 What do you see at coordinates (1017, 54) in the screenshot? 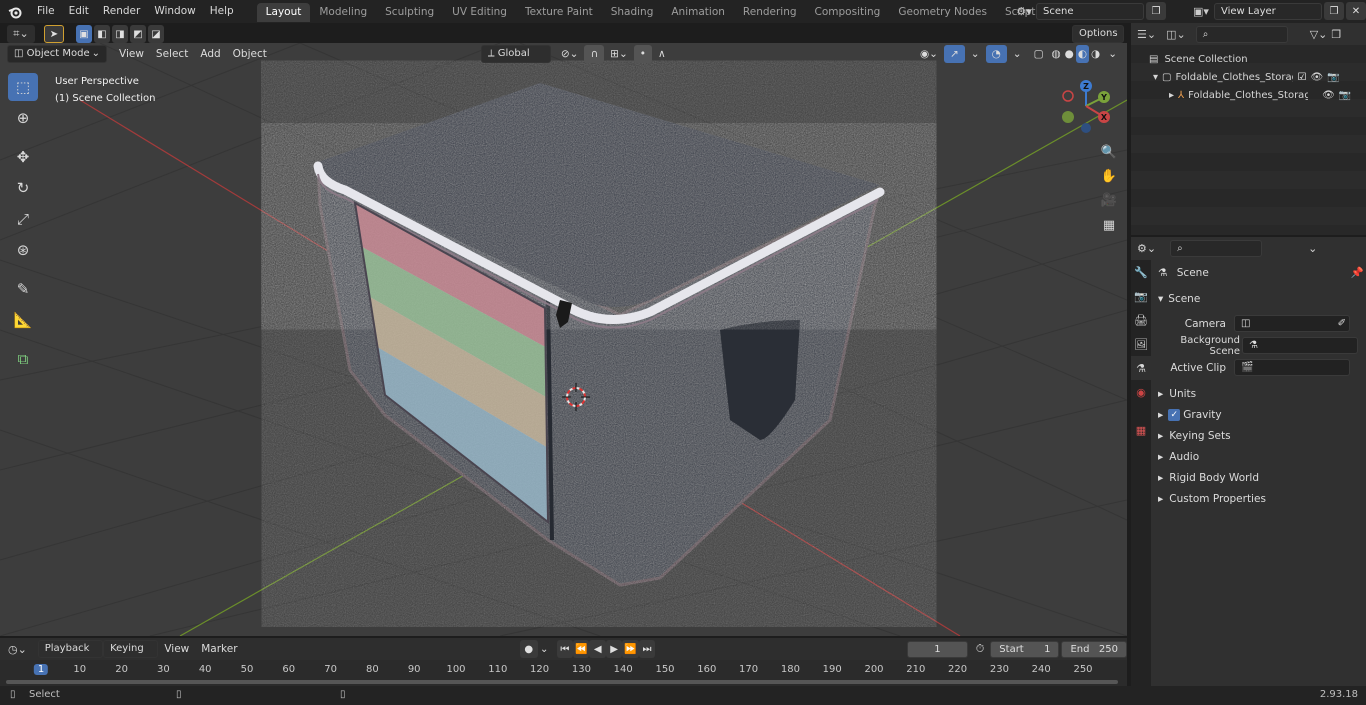
I see `overlay-dropdown-icon: ⌄` at bounding box center [1017, 54].